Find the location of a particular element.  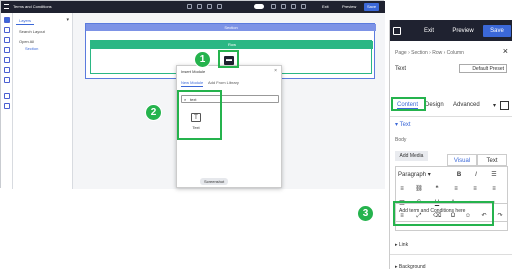

accordion-link-label: Link is located at coordinates (403, 245).